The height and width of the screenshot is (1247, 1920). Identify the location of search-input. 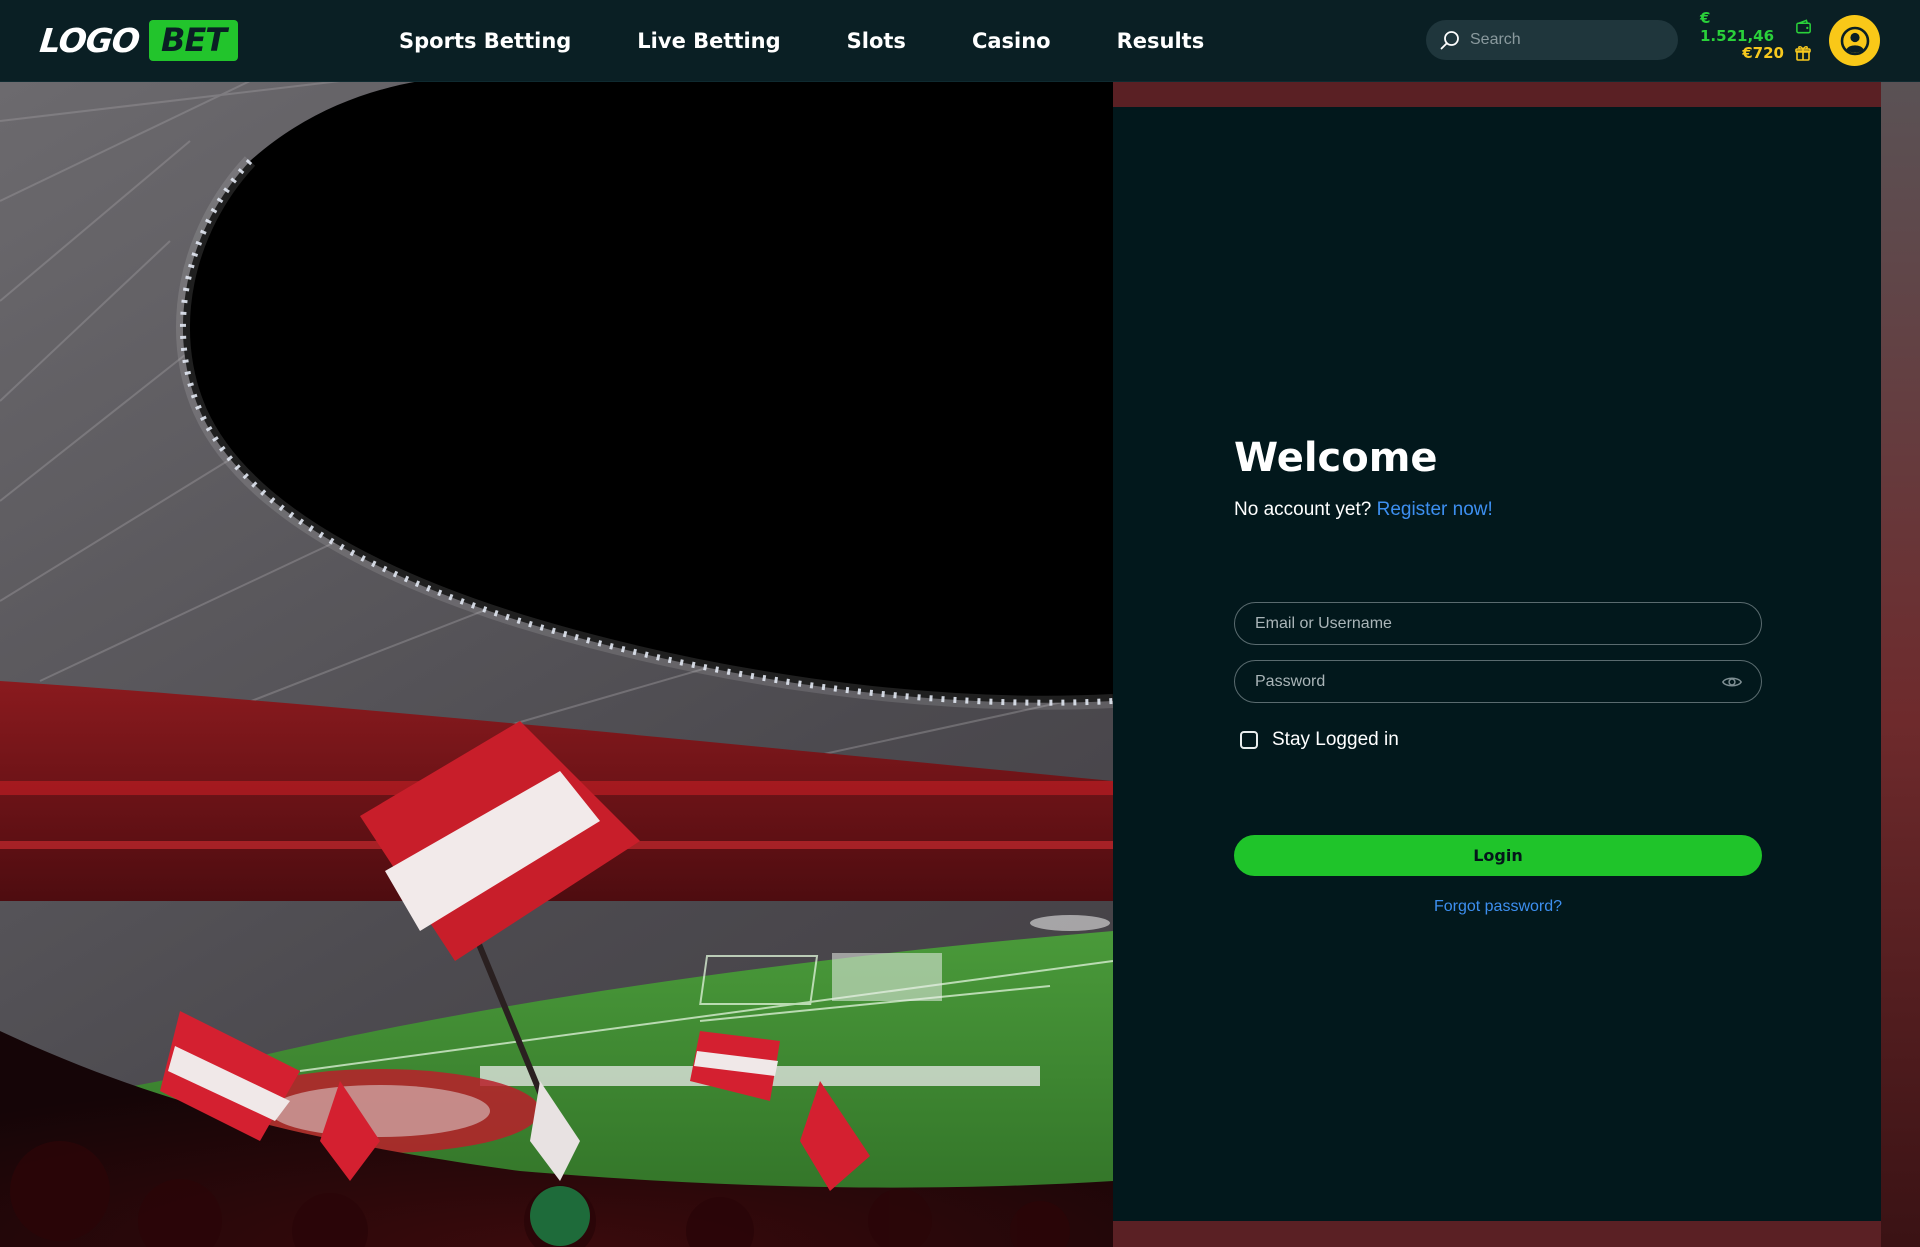
(1570, 40).